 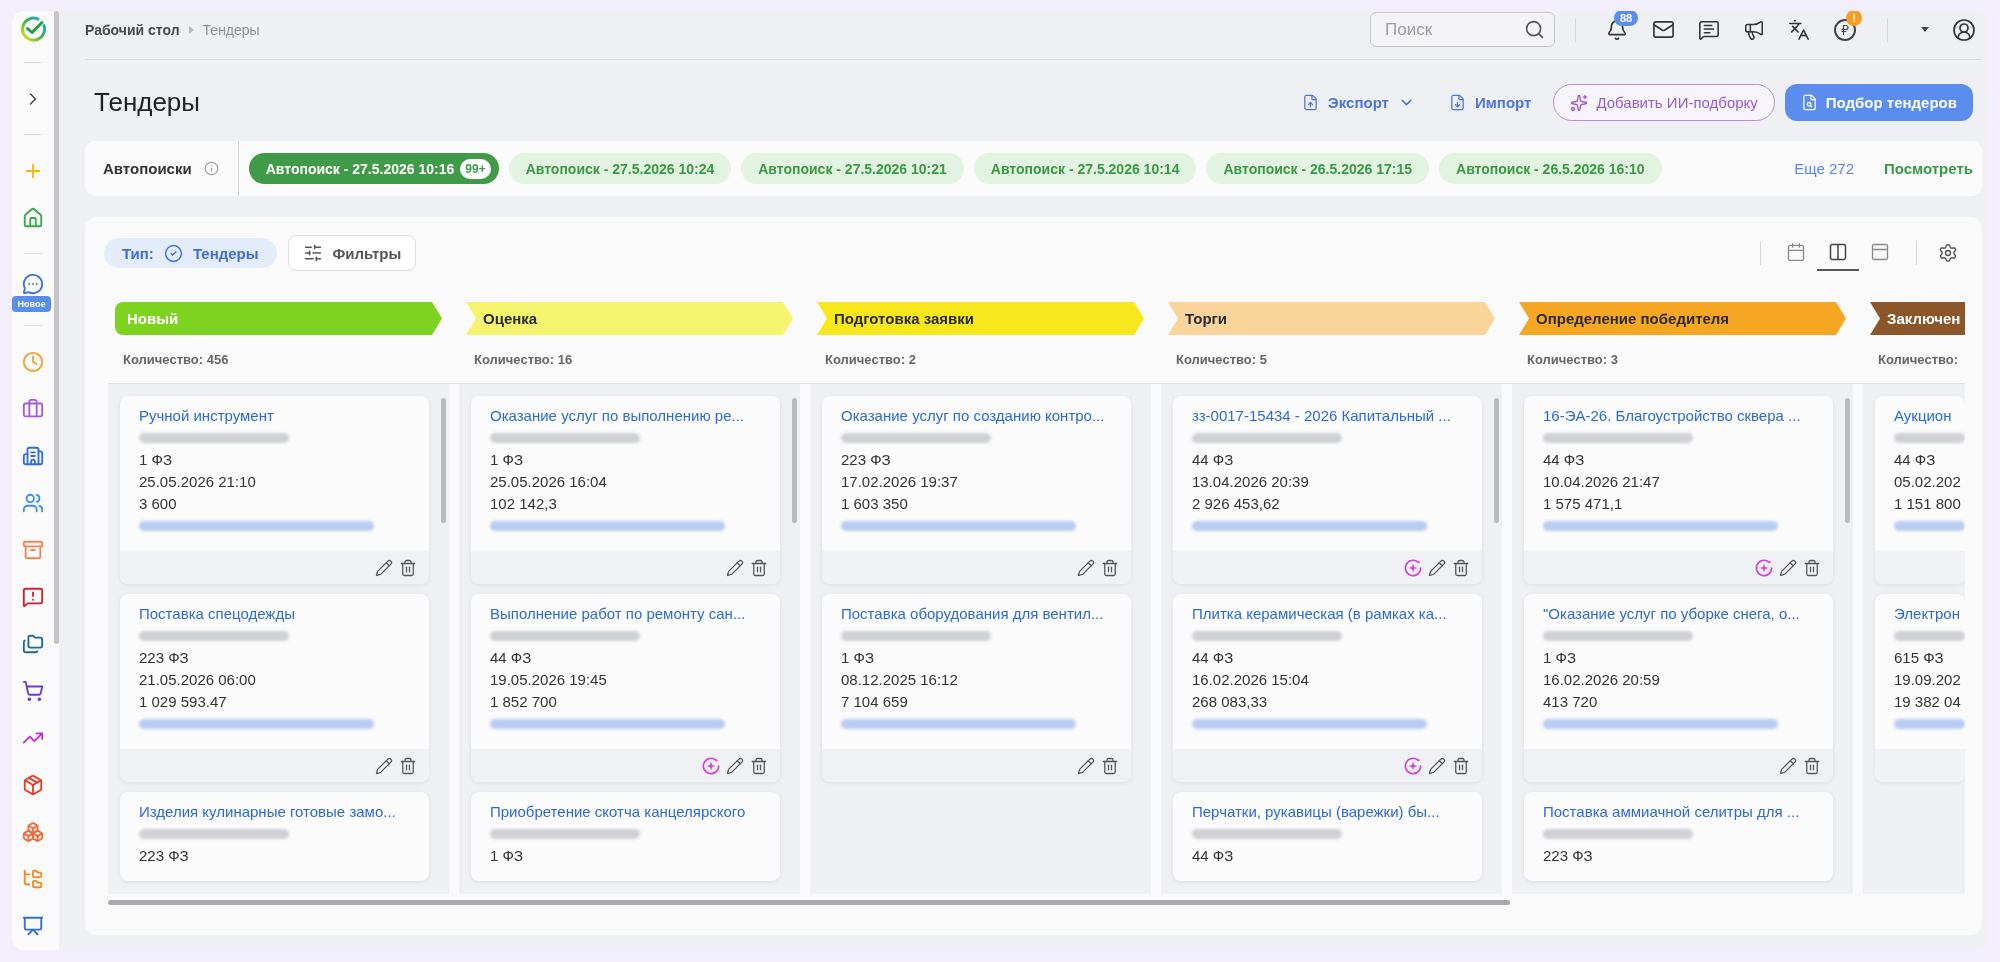 What do you see at coordinates (1948, 253) in the screenshot?
I see `settings-icon` at bounding box center [1948, 253].